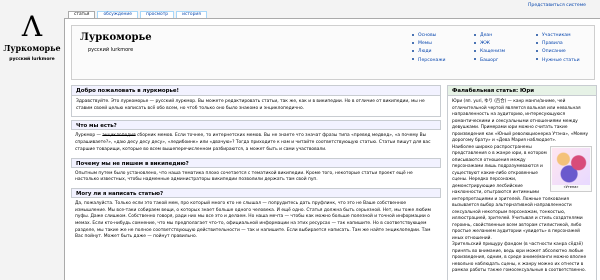 This screenshot has height=280, width=600. I want to click on portal-link: Деан, so click(504, 36).